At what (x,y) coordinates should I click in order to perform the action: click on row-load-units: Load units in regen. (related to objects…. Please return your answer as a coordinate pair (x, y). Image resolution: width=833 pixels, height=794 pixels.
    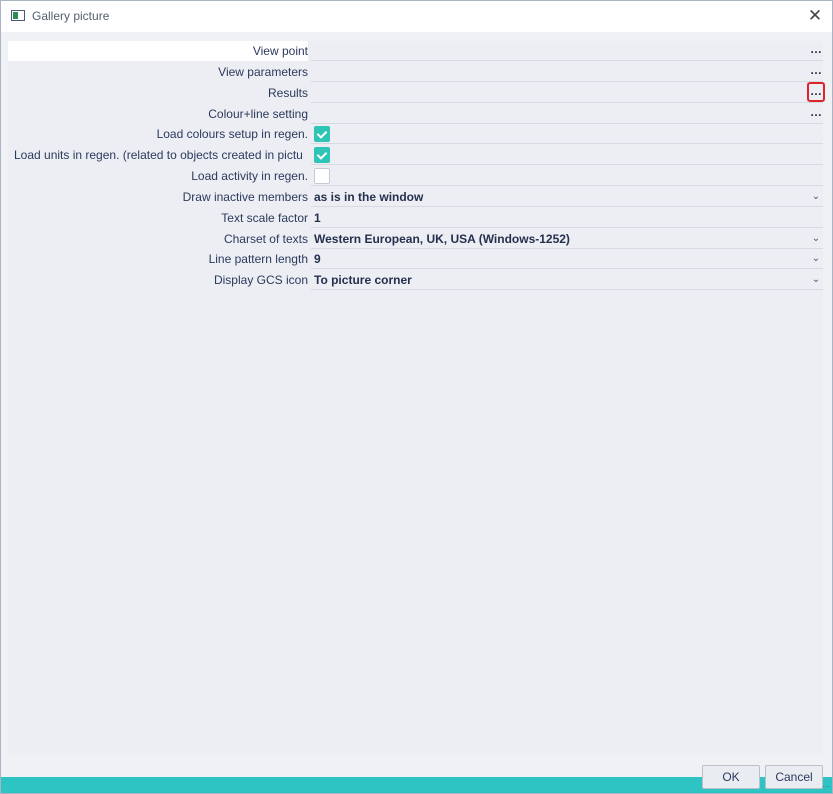
    Looking at the image, I should click on (415, 155).